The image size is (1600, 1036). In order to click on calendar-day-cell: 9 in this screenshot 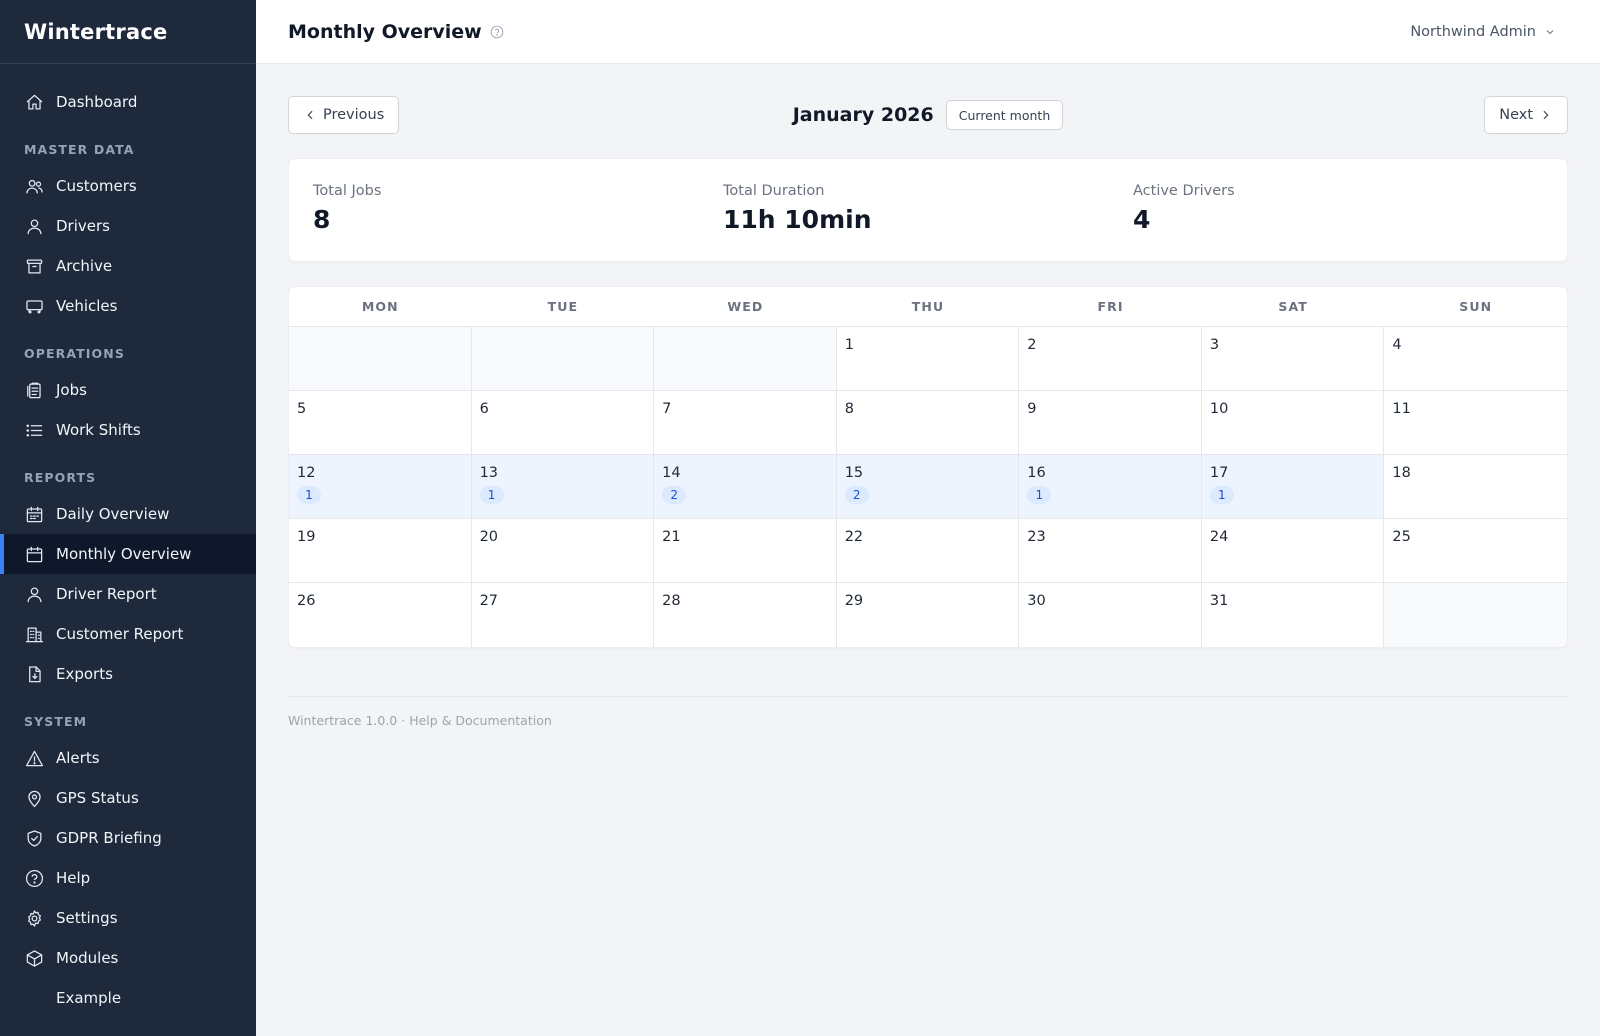, I will do `click(1110, 423)`.